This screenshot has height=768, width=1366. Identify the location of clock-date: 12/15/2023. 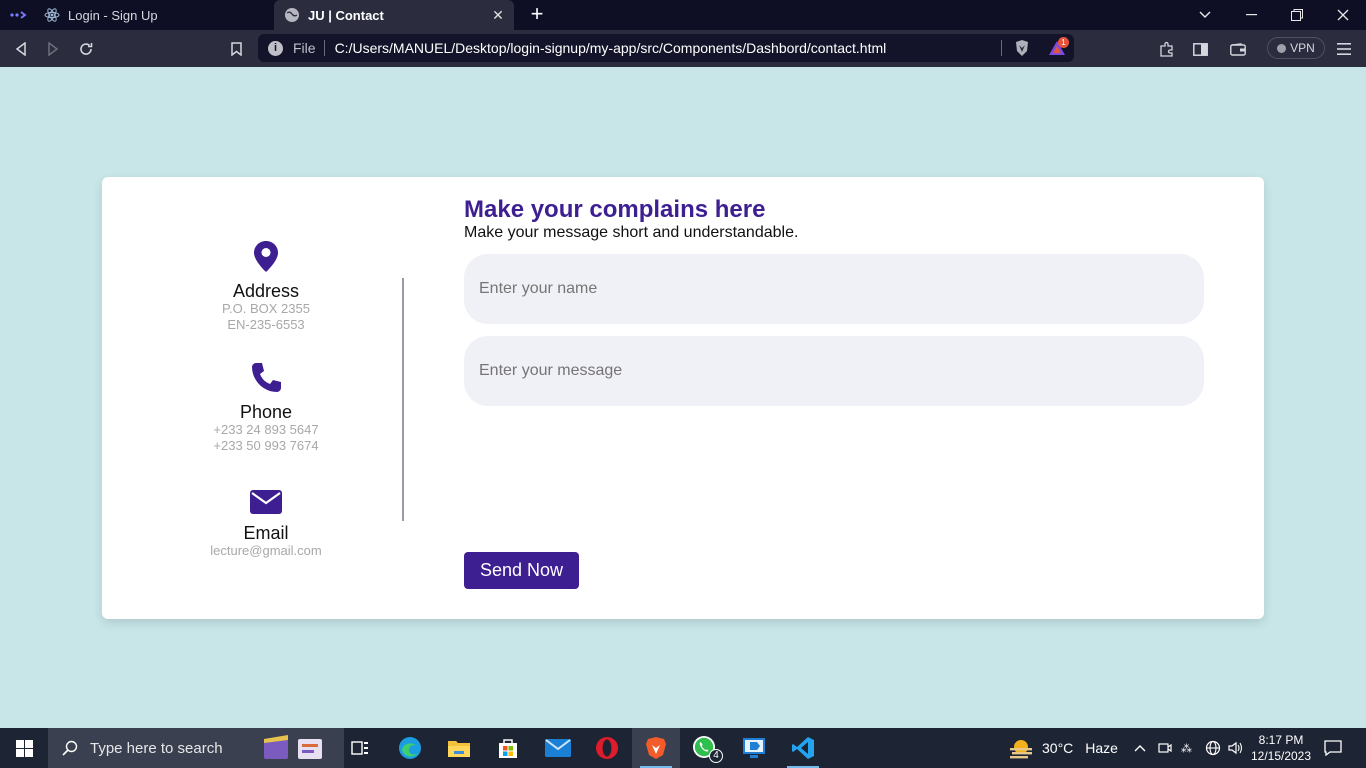
(1281, 756).